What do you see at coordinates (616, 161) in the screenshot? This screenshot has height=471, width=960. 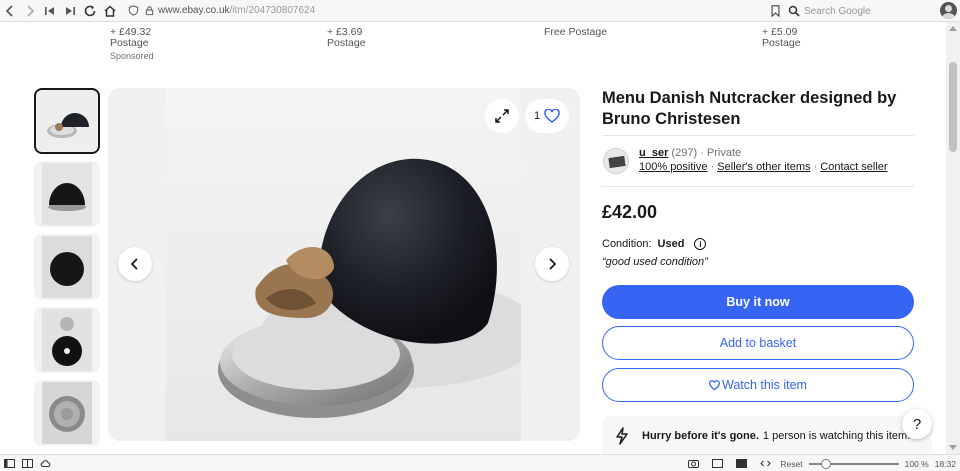 I see `seller-avatar` at bounding box center [616, 161].